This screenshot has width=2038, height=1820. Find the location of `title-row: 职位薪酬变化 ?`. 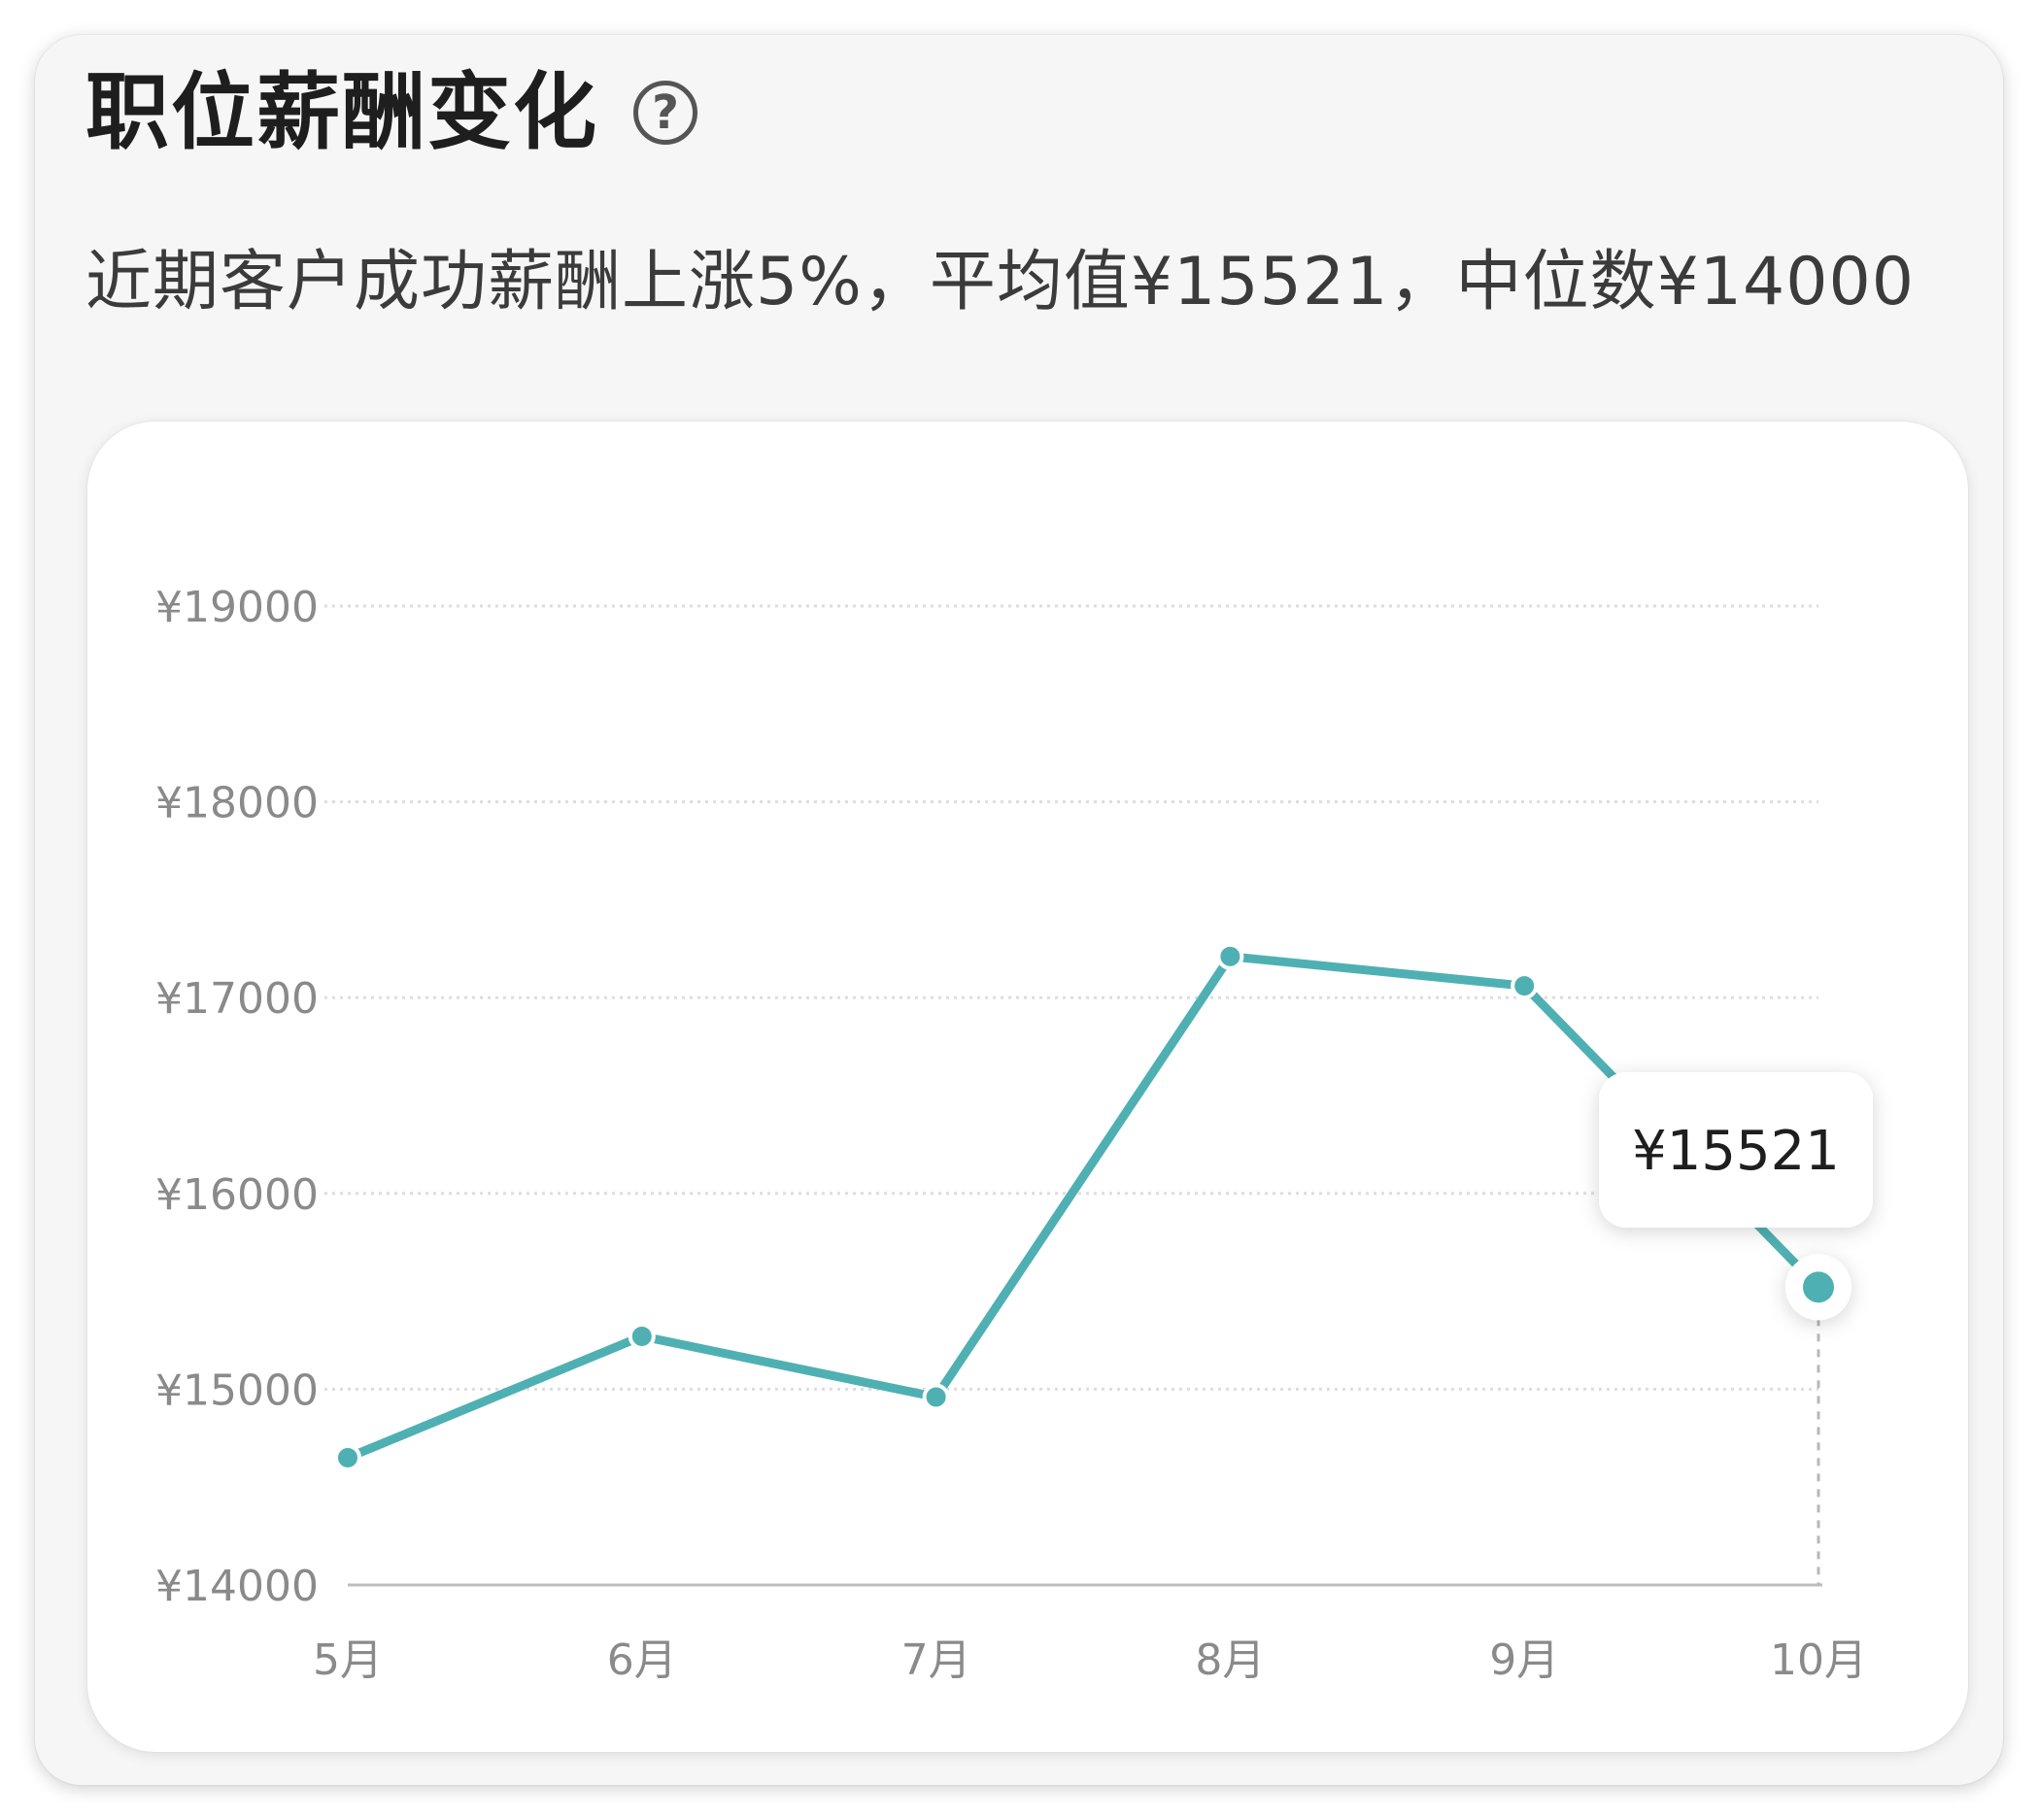

title-row: 职位薪酬变化 ? is located at coordinates (391, 112).